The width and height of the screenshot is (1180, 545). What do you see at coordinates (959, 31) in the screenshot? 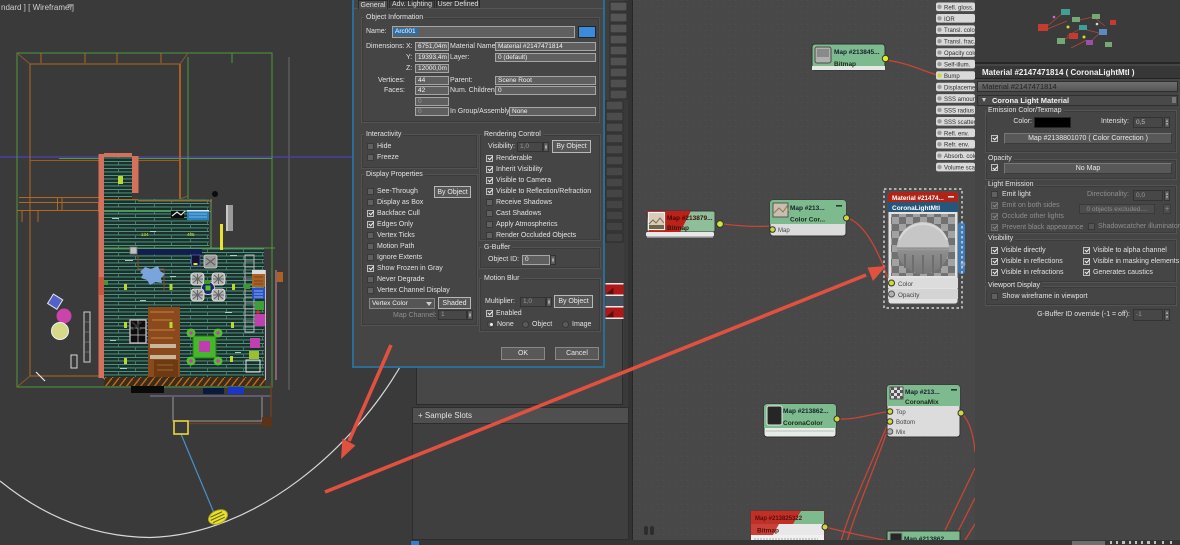
I see `svg-text: Transl. color` at bounding box center [959, 31].